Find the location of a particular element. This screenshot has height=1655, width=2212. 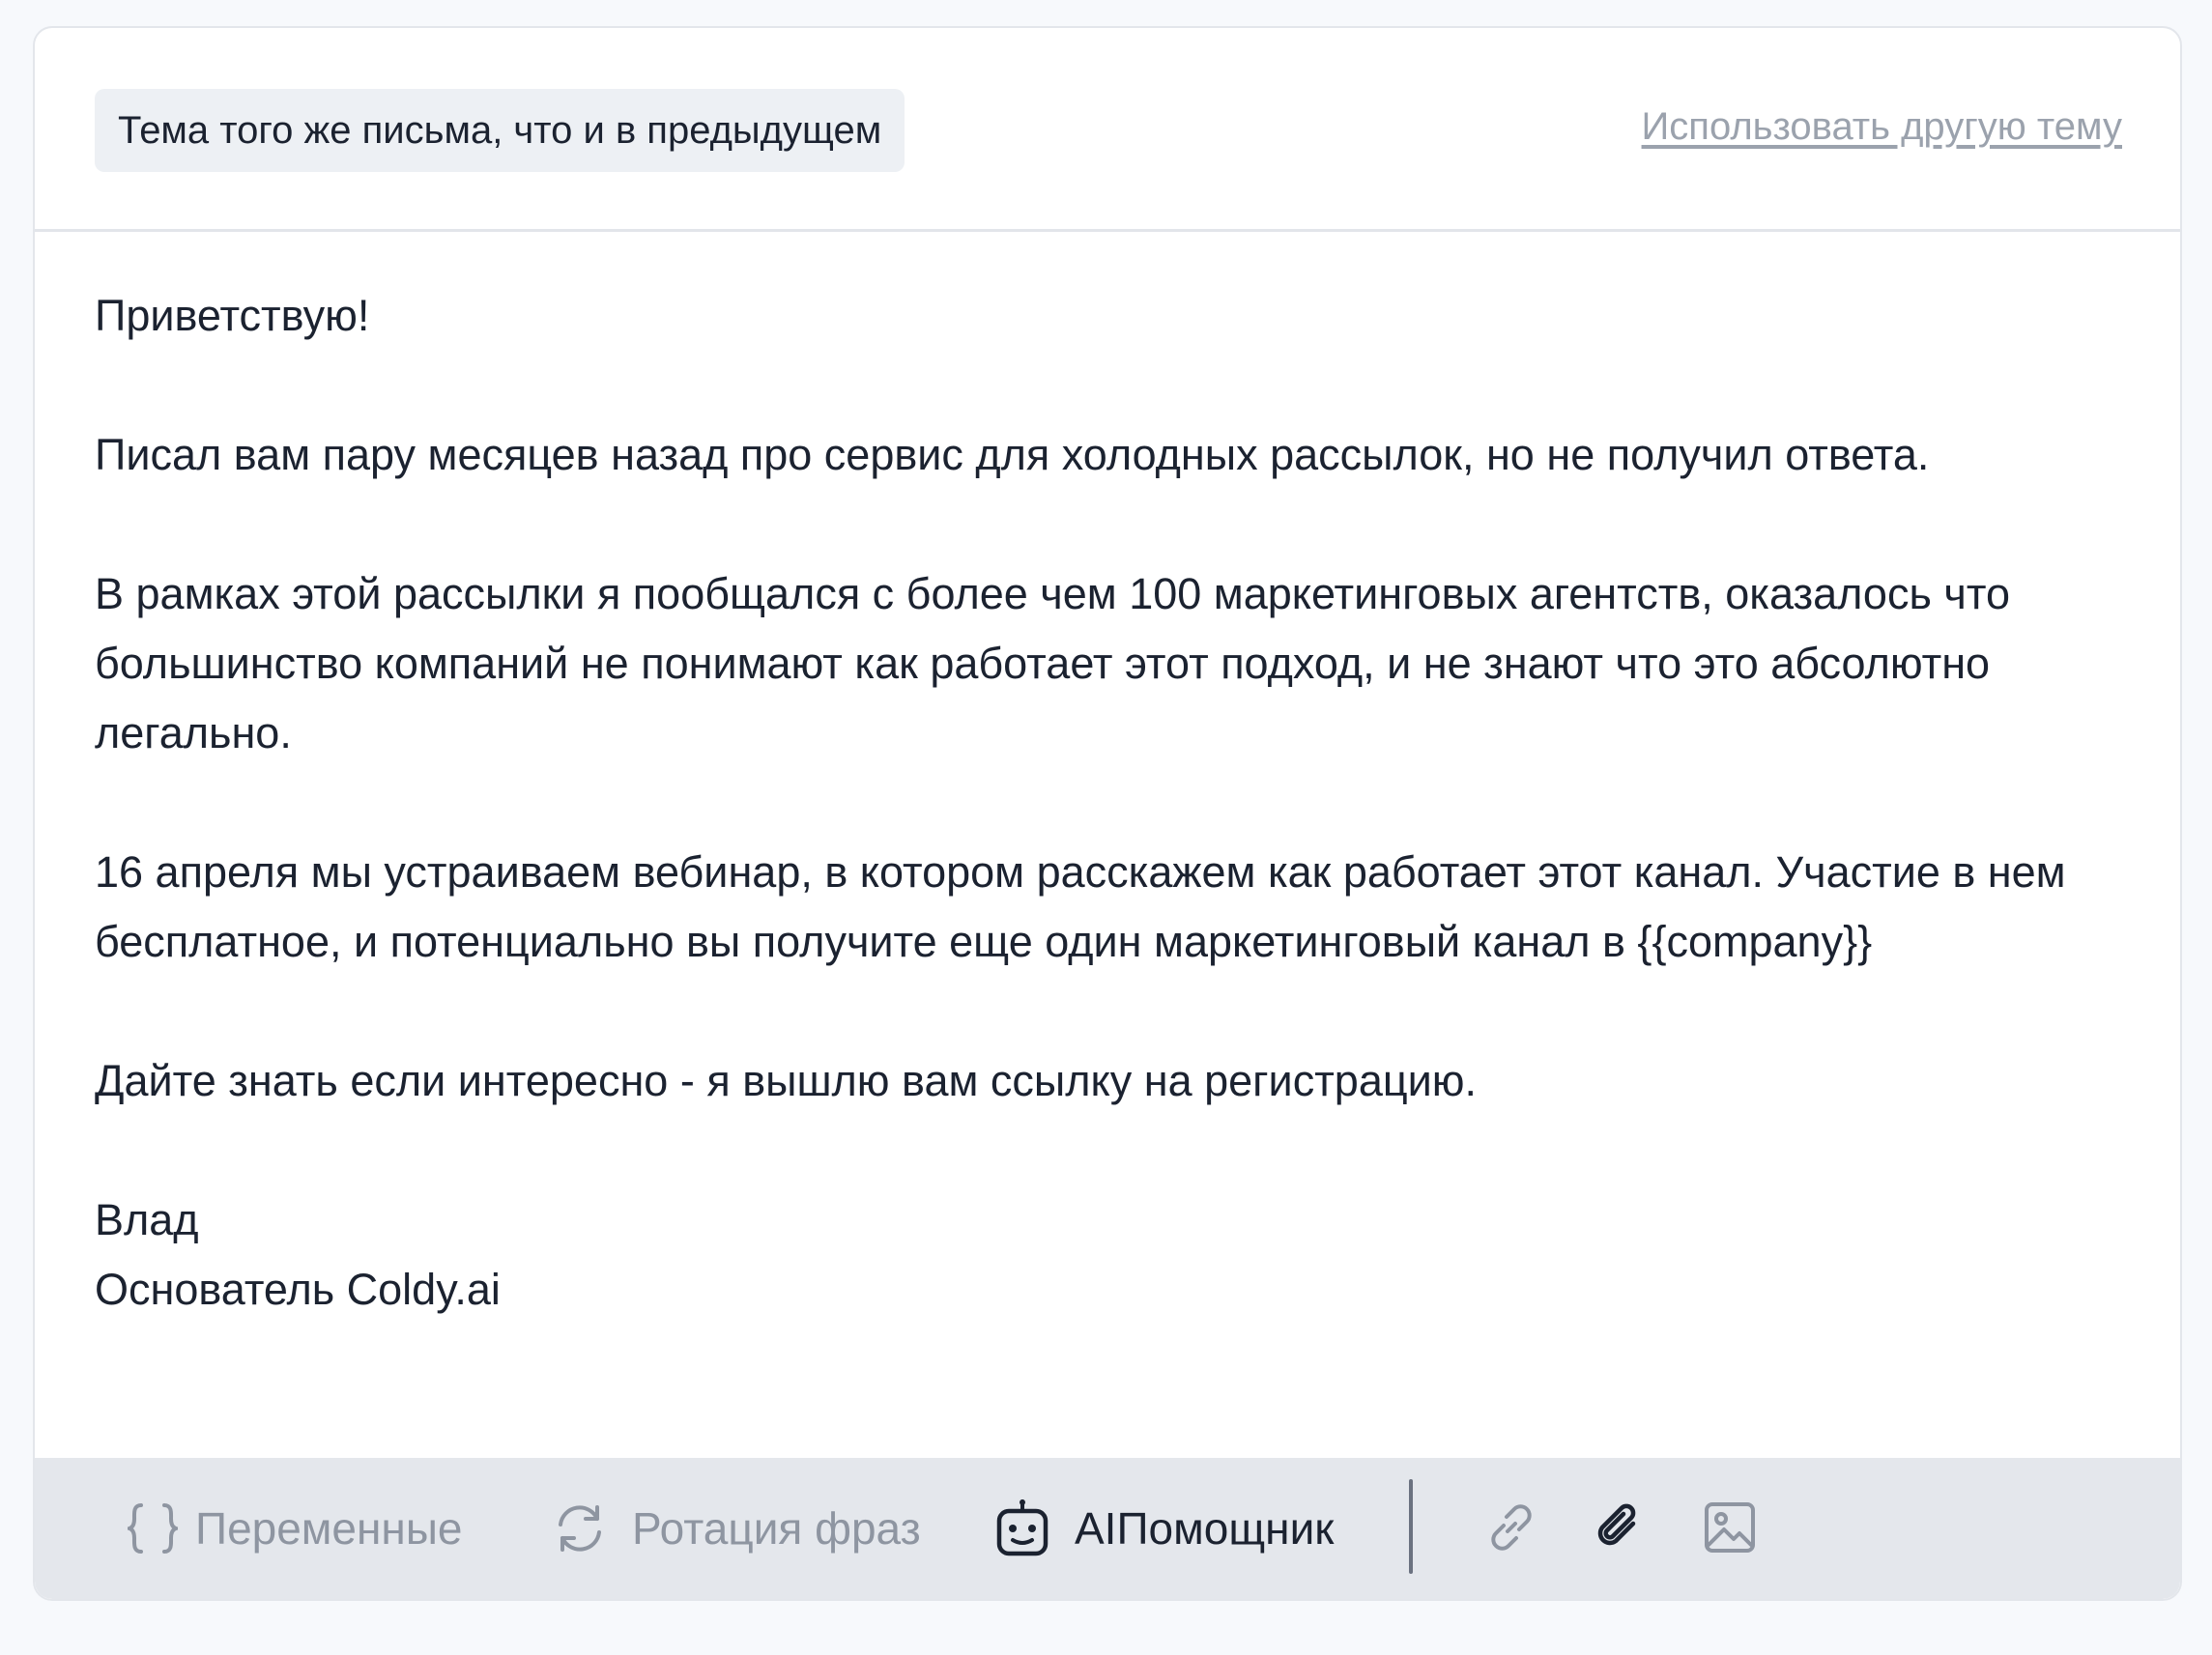

toolbar-divider is located at coordinates (1411, 1526).